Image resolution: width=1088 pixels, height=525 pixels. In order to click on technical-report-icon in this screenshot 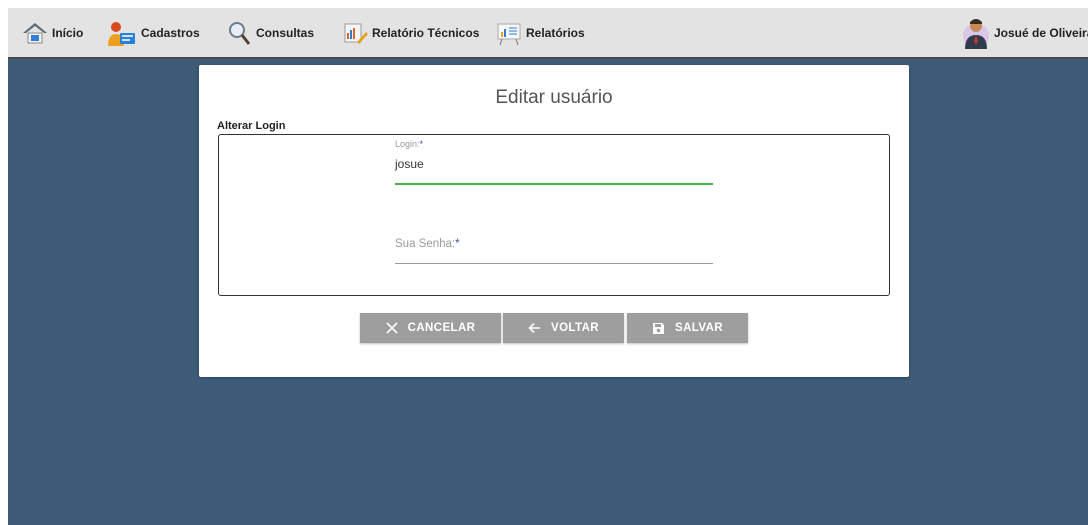, I will do `click(355, 33)`.